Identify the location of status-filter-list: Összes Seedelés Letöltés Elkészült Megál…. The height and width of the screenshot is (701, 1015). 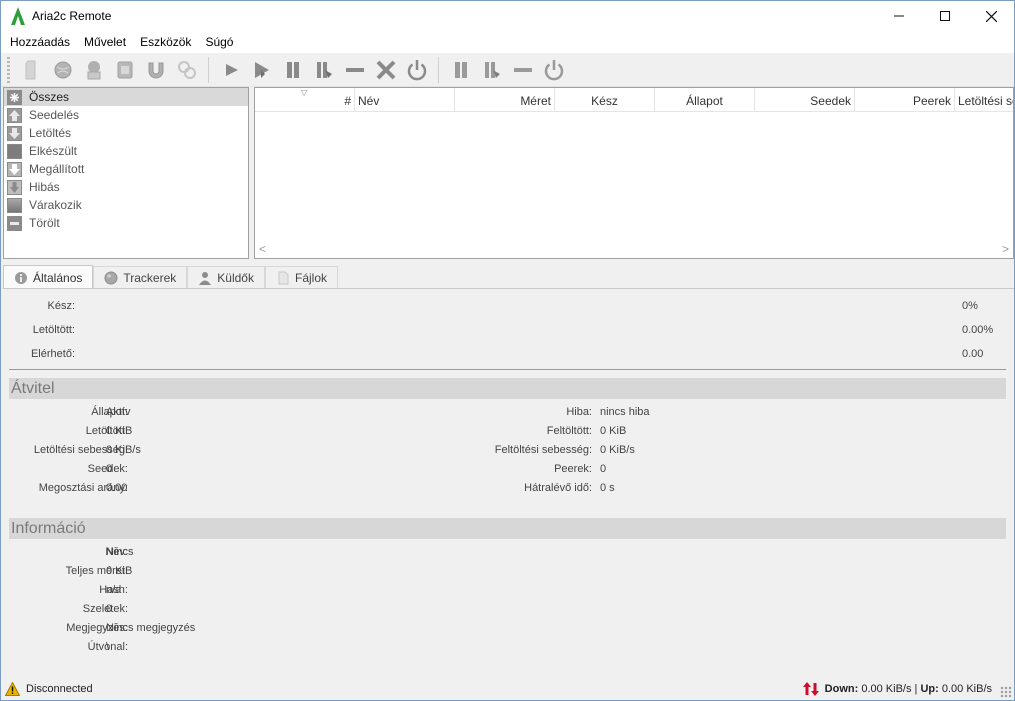
(126, 173).